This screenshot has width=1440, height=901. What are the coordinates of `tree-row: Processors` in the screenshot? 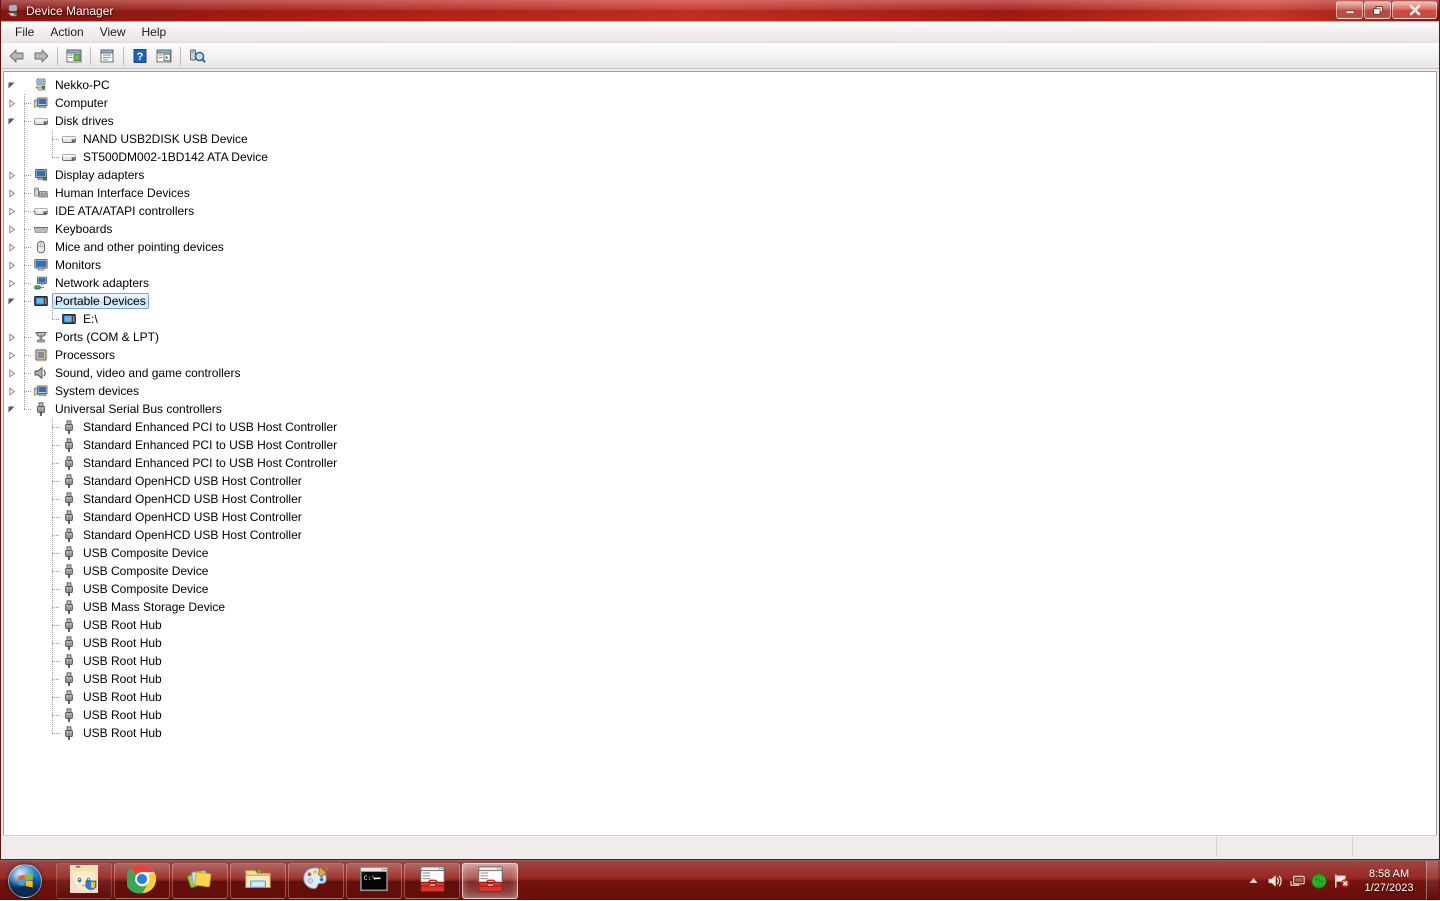 It's located at (720, 355).